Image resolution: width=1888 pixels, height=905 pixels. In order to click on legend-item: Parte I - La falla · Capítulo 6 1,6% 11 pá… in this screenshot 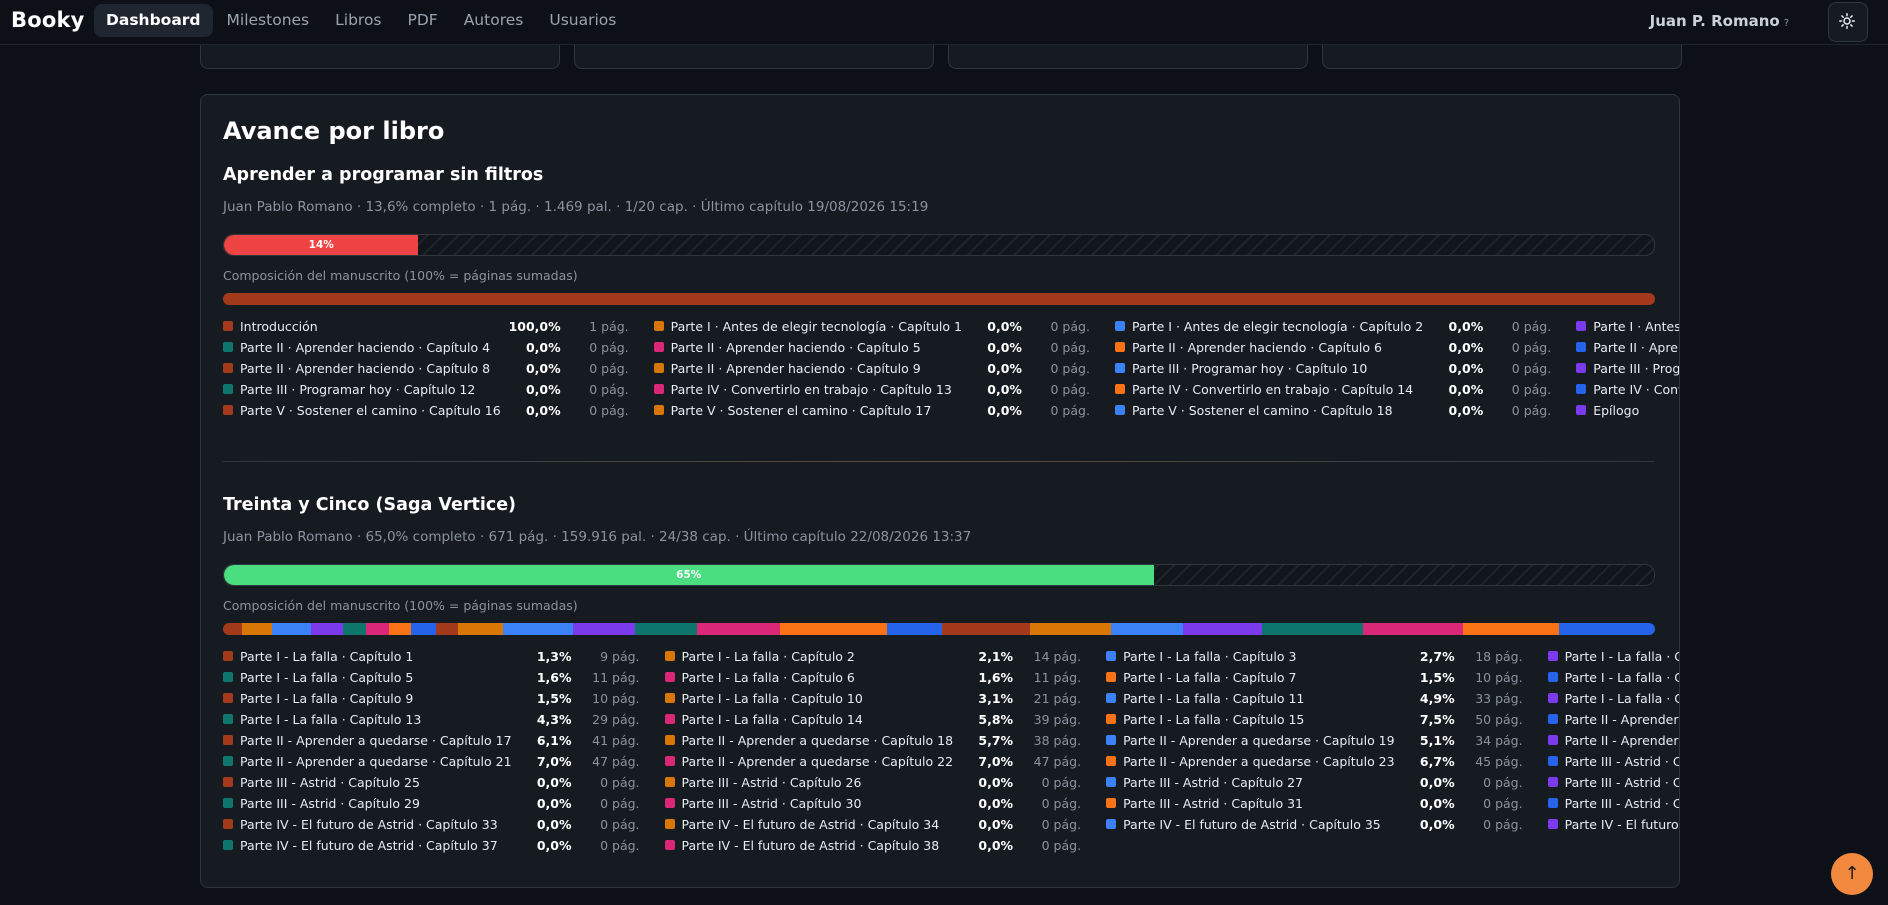, I will do `click(873, 677)`.